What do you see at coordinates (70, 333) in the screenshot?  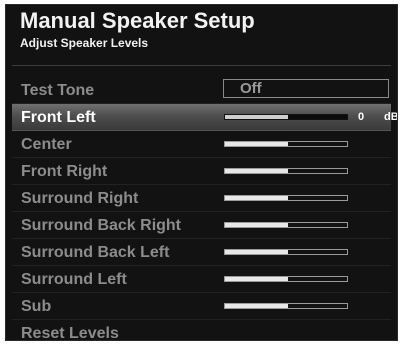 I see `reset-levels-label: Reset Levels` at bounding box center [70, 333].